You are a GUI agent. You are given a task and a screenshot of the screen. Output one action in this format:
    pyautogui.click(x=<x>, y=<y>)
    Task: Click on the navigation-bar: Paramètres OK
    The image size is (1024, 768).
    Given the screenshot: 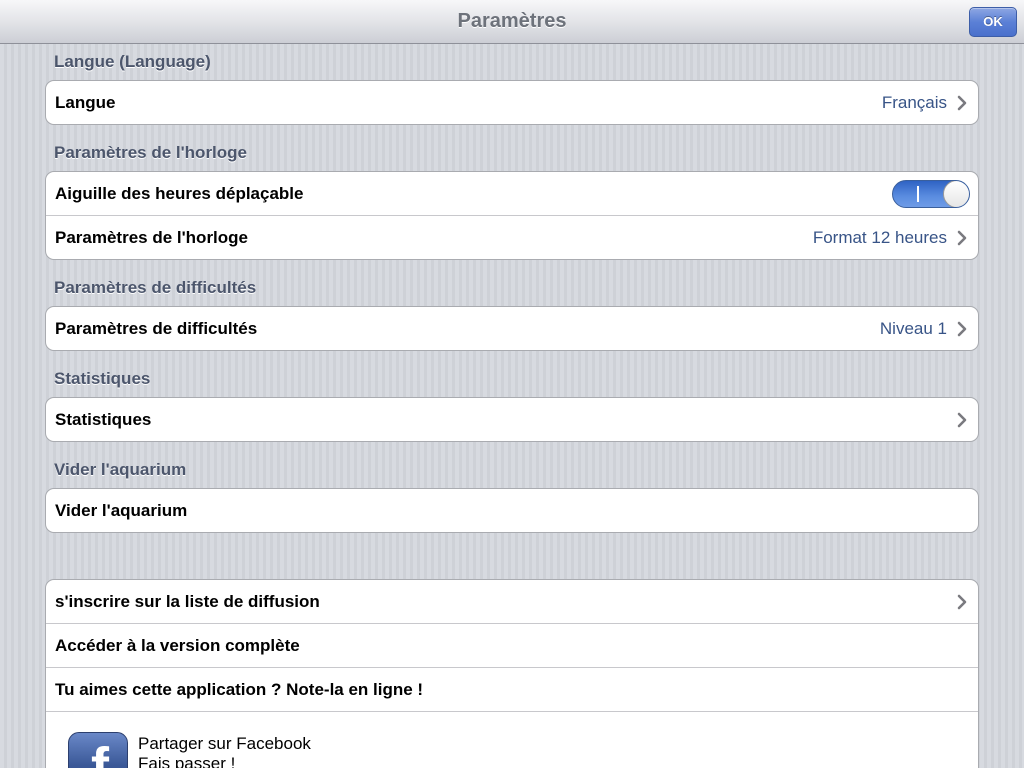 What is the action you would take?
    pyautogui.click(x=512, y=22)
    